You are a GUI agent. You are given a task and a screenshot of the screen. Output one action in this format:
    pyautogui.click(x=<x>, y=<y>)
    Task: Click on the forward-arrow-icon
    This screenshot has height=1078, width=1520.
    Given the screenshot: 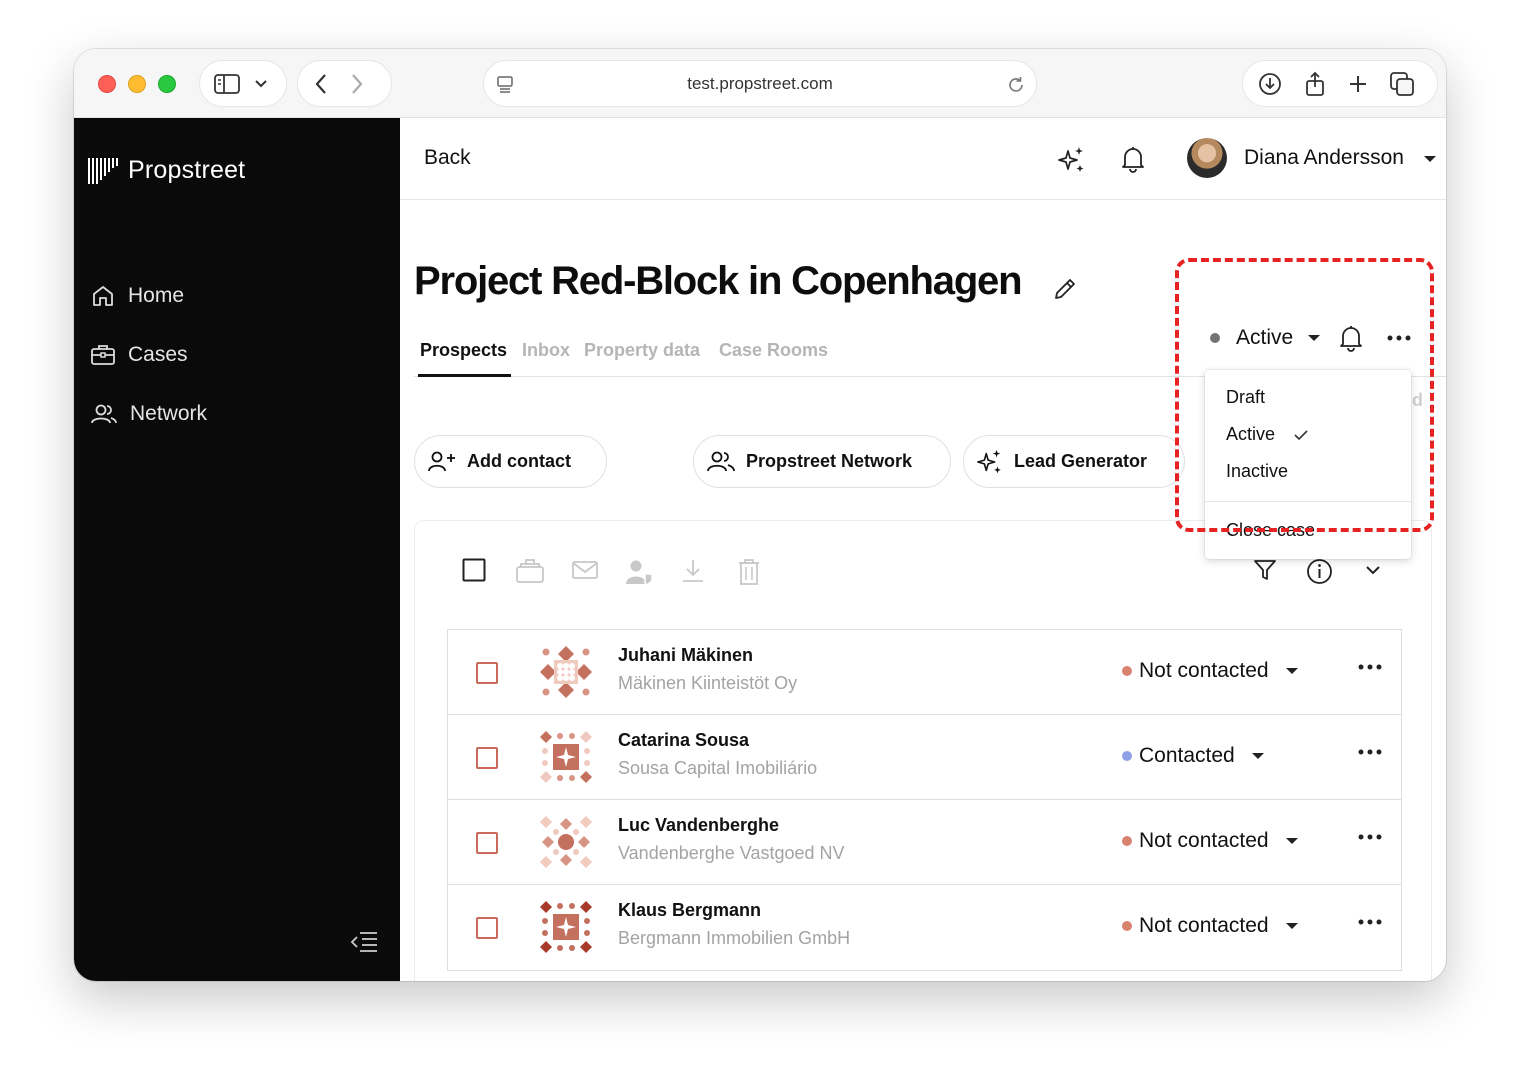 What is the action you would take?
    pyautogui.click(x=357, y=84)
    